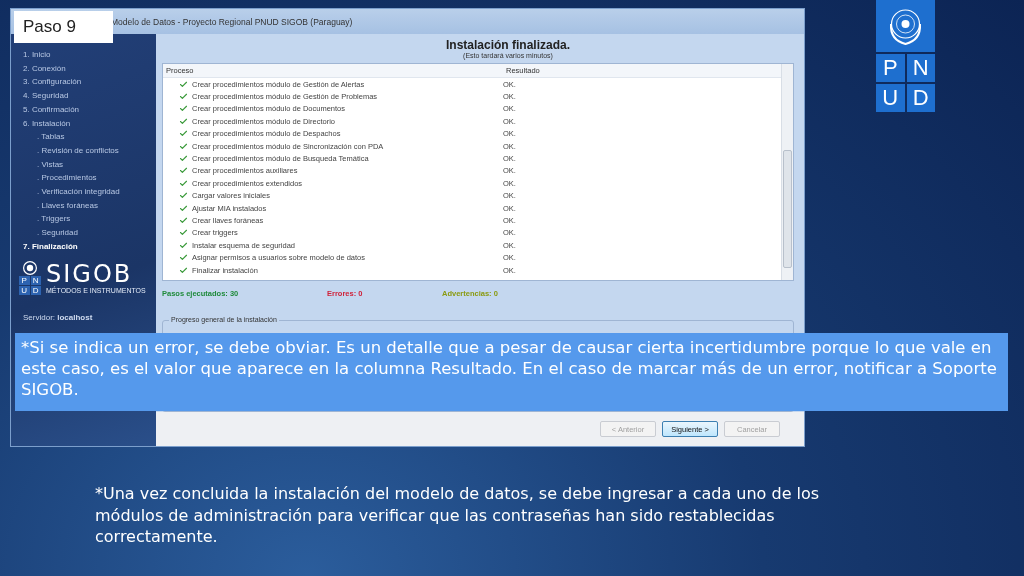 The width and height of the screenshot is (1024, 576). Describe the element at coordinates (89, 82) in the screenshot. I see `sidebar-item: 3. Configuración` at that location.